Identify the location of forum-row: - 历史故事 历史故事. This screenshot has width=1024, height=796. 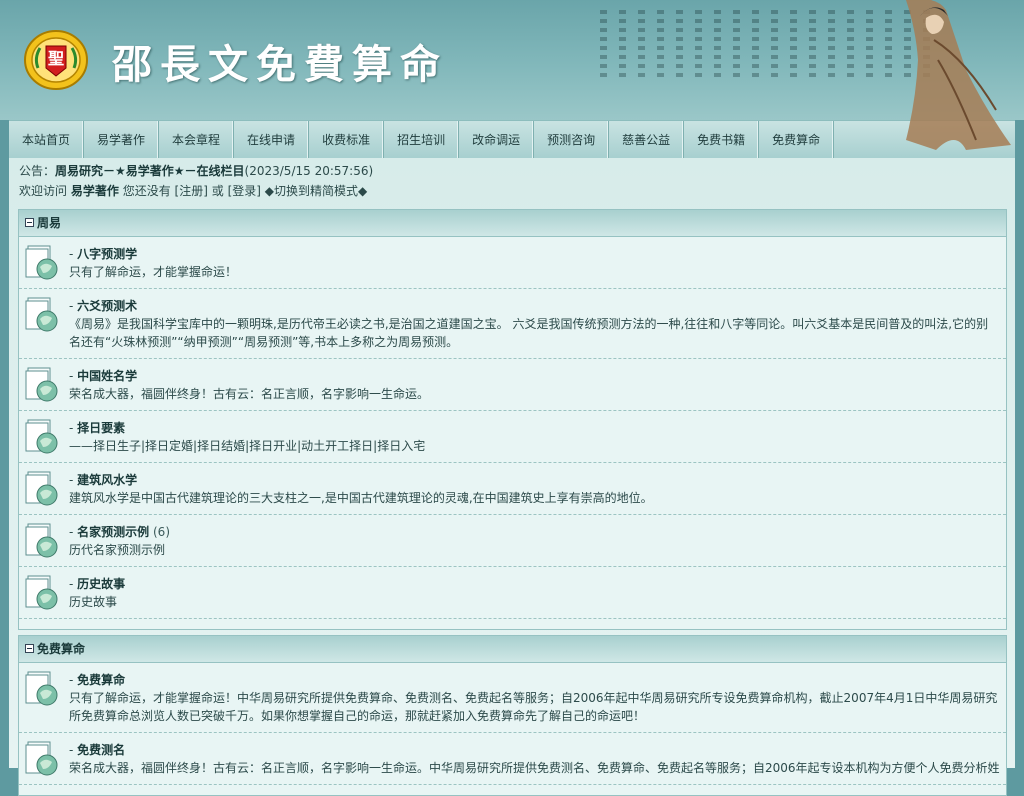
(512, 593).